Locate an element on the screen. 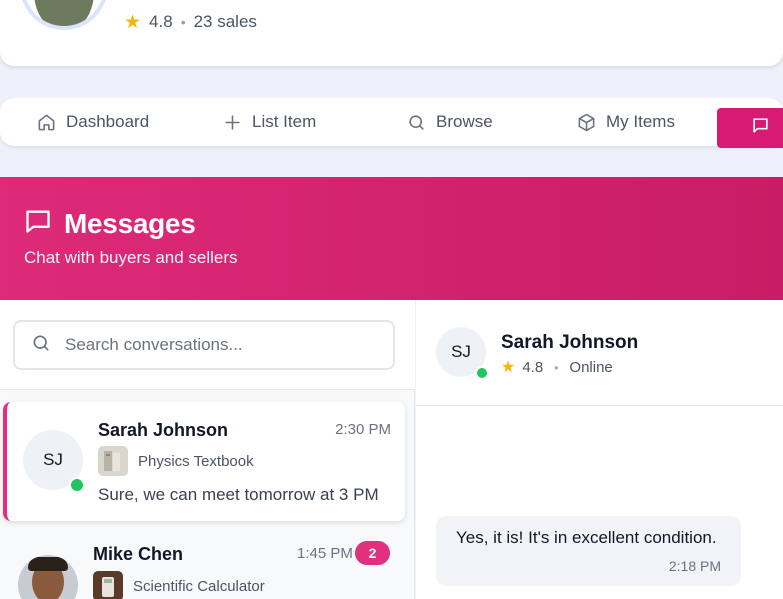 The height and width of the screenshot is (599, 783). nav-my-items: My Items is located at coordinates (625, 122).